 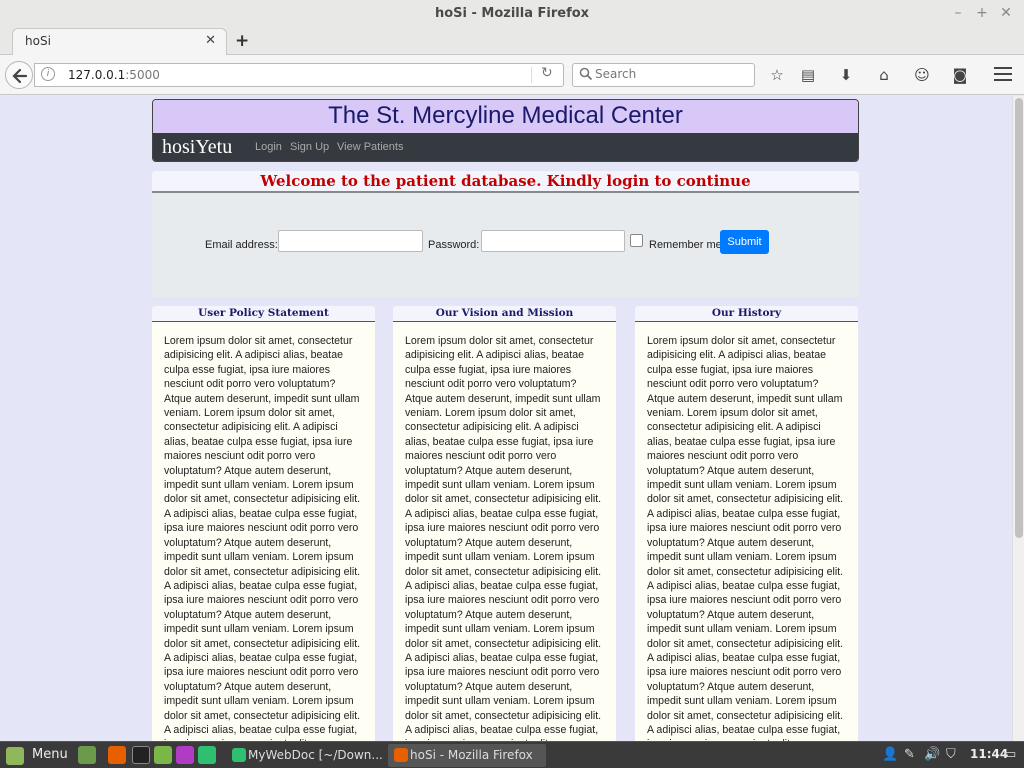 What do you see at coordinates (15, 756) in the screenshot?
I see `mint-logo-icon` at bounding box center [15, 756].